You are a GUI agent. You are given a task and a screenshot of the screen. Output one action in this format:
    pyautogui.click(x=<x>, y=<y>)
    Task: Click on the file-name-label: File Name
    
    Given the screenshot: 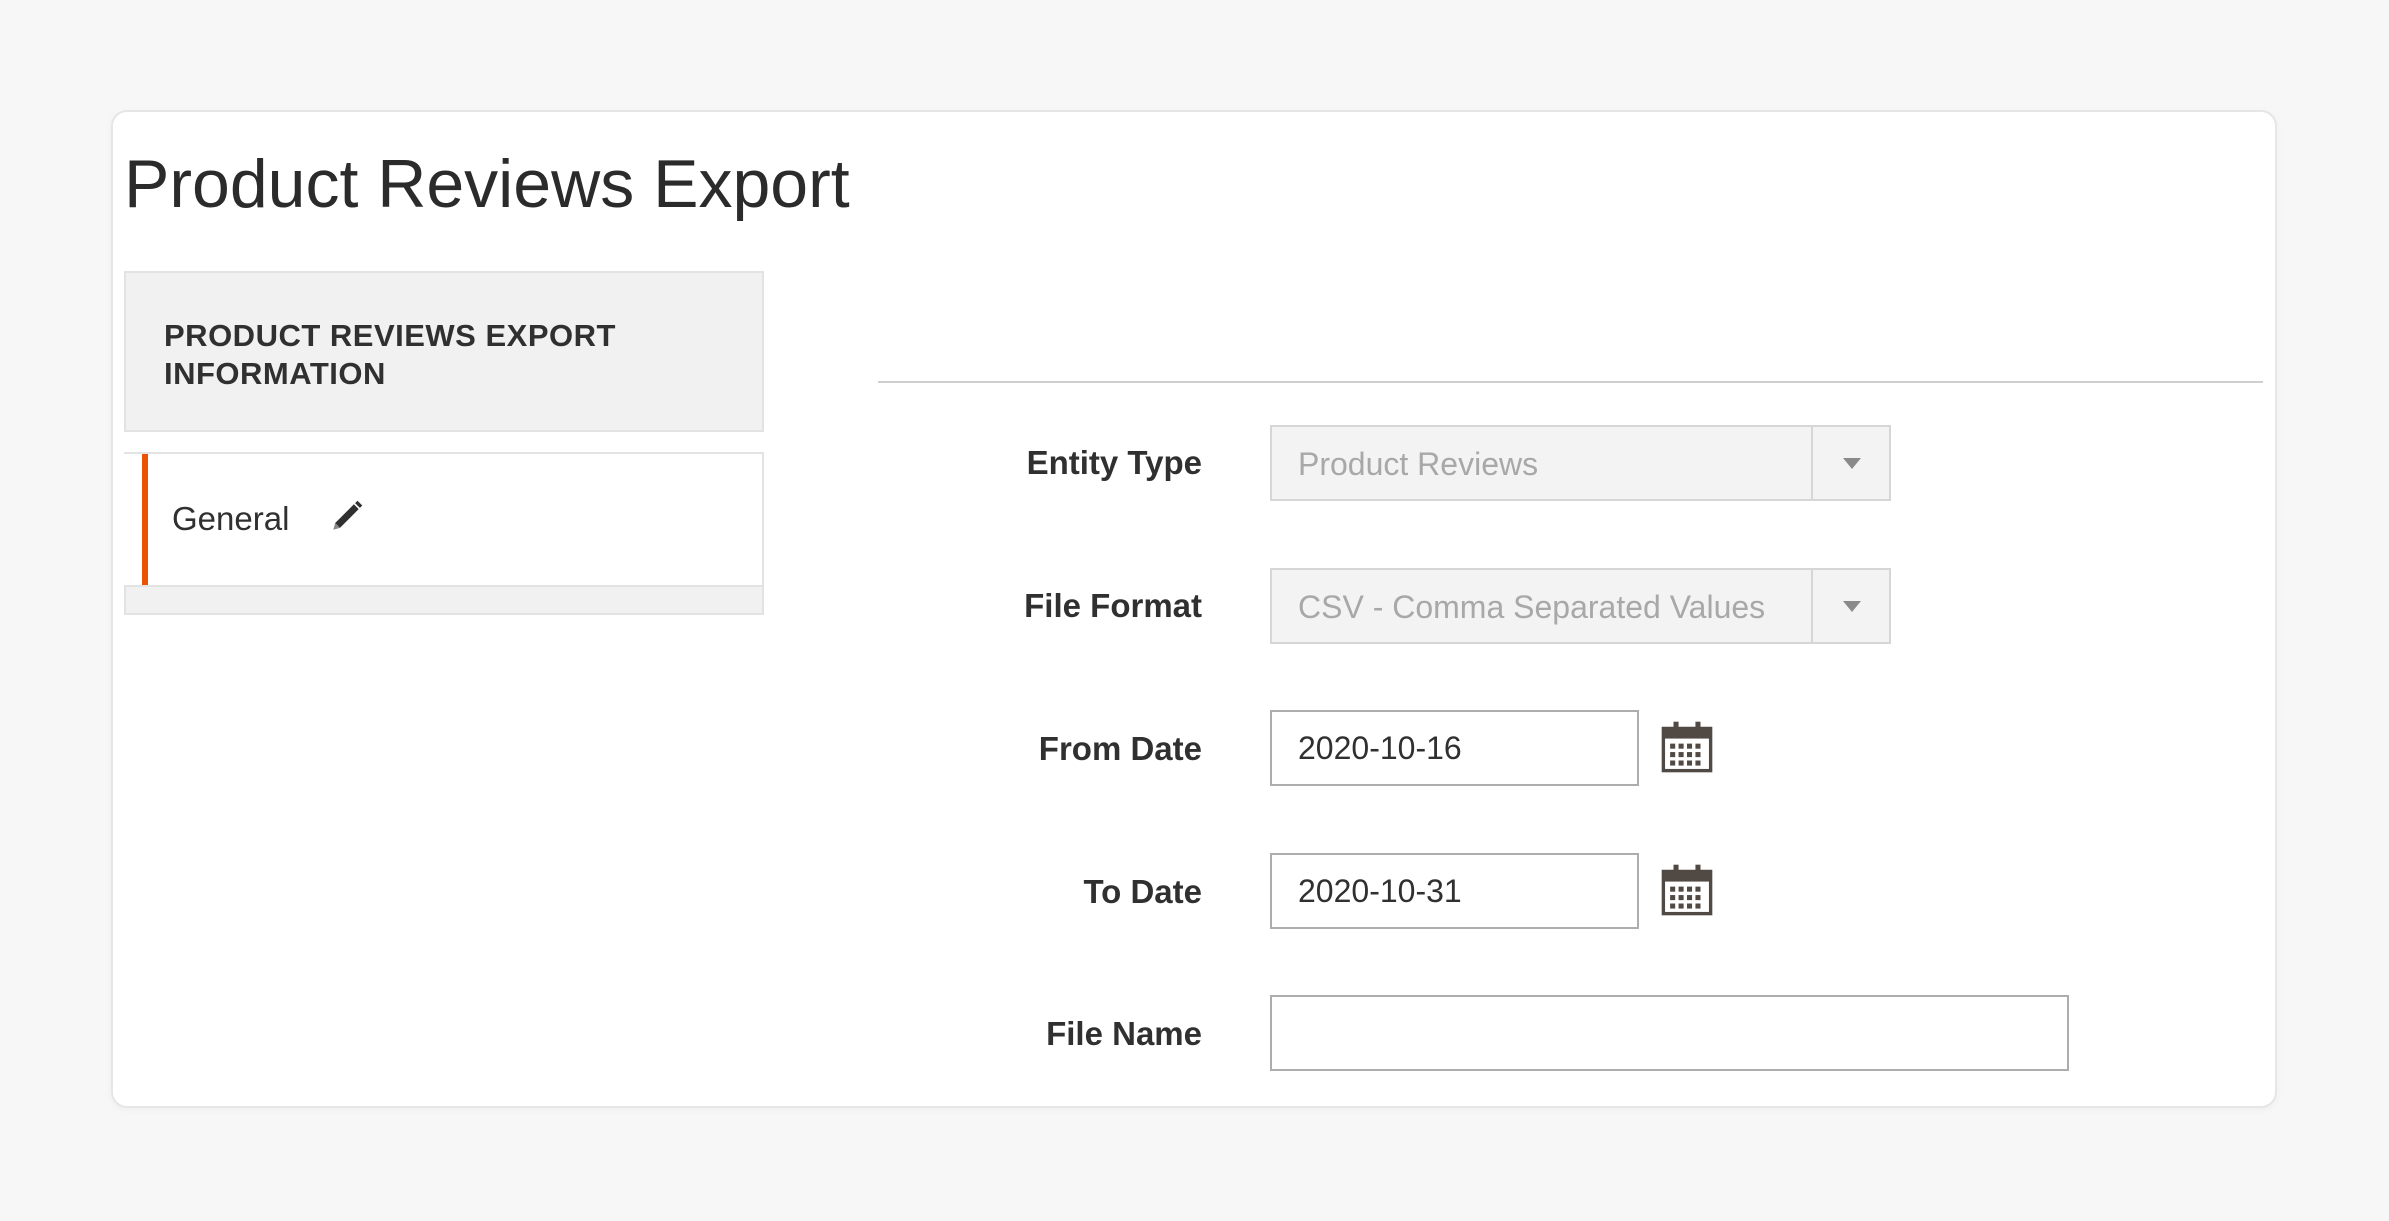 What is the action you would take?
    pyautogui.click(x=1124, y=1033)
    